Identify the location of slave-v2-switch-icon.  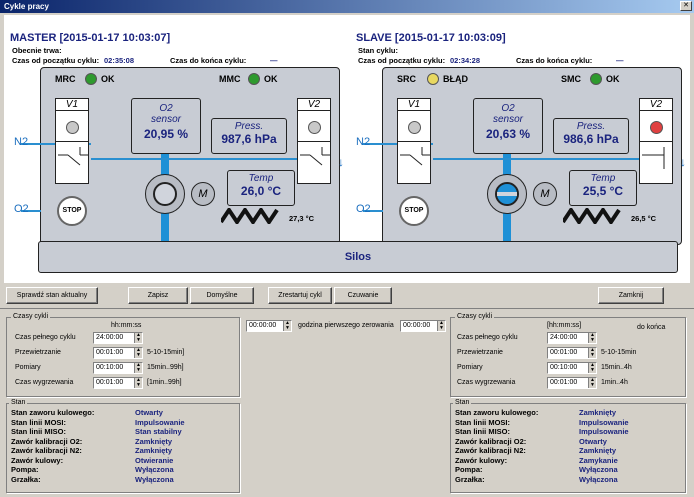
(653, 158).